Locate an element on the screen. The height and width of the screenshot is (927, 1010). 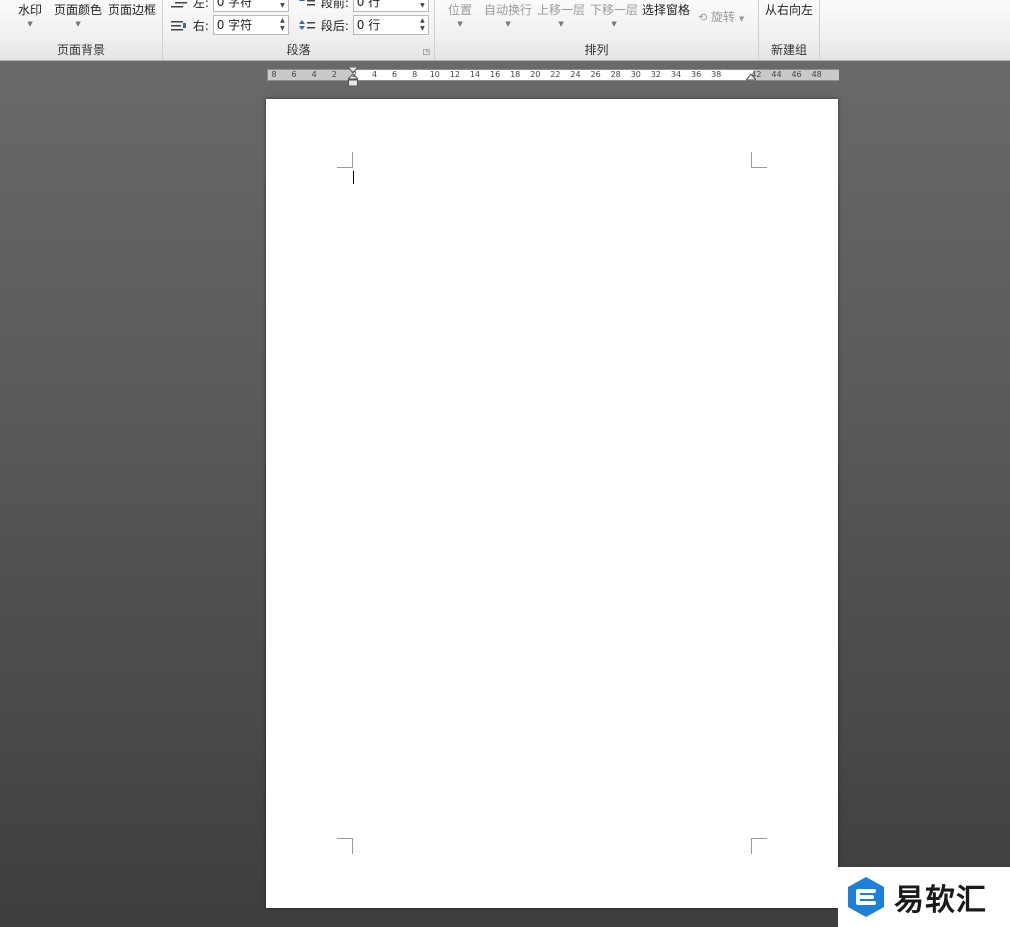
logo-text: 易软汇 is located at coordinates (940, 900).